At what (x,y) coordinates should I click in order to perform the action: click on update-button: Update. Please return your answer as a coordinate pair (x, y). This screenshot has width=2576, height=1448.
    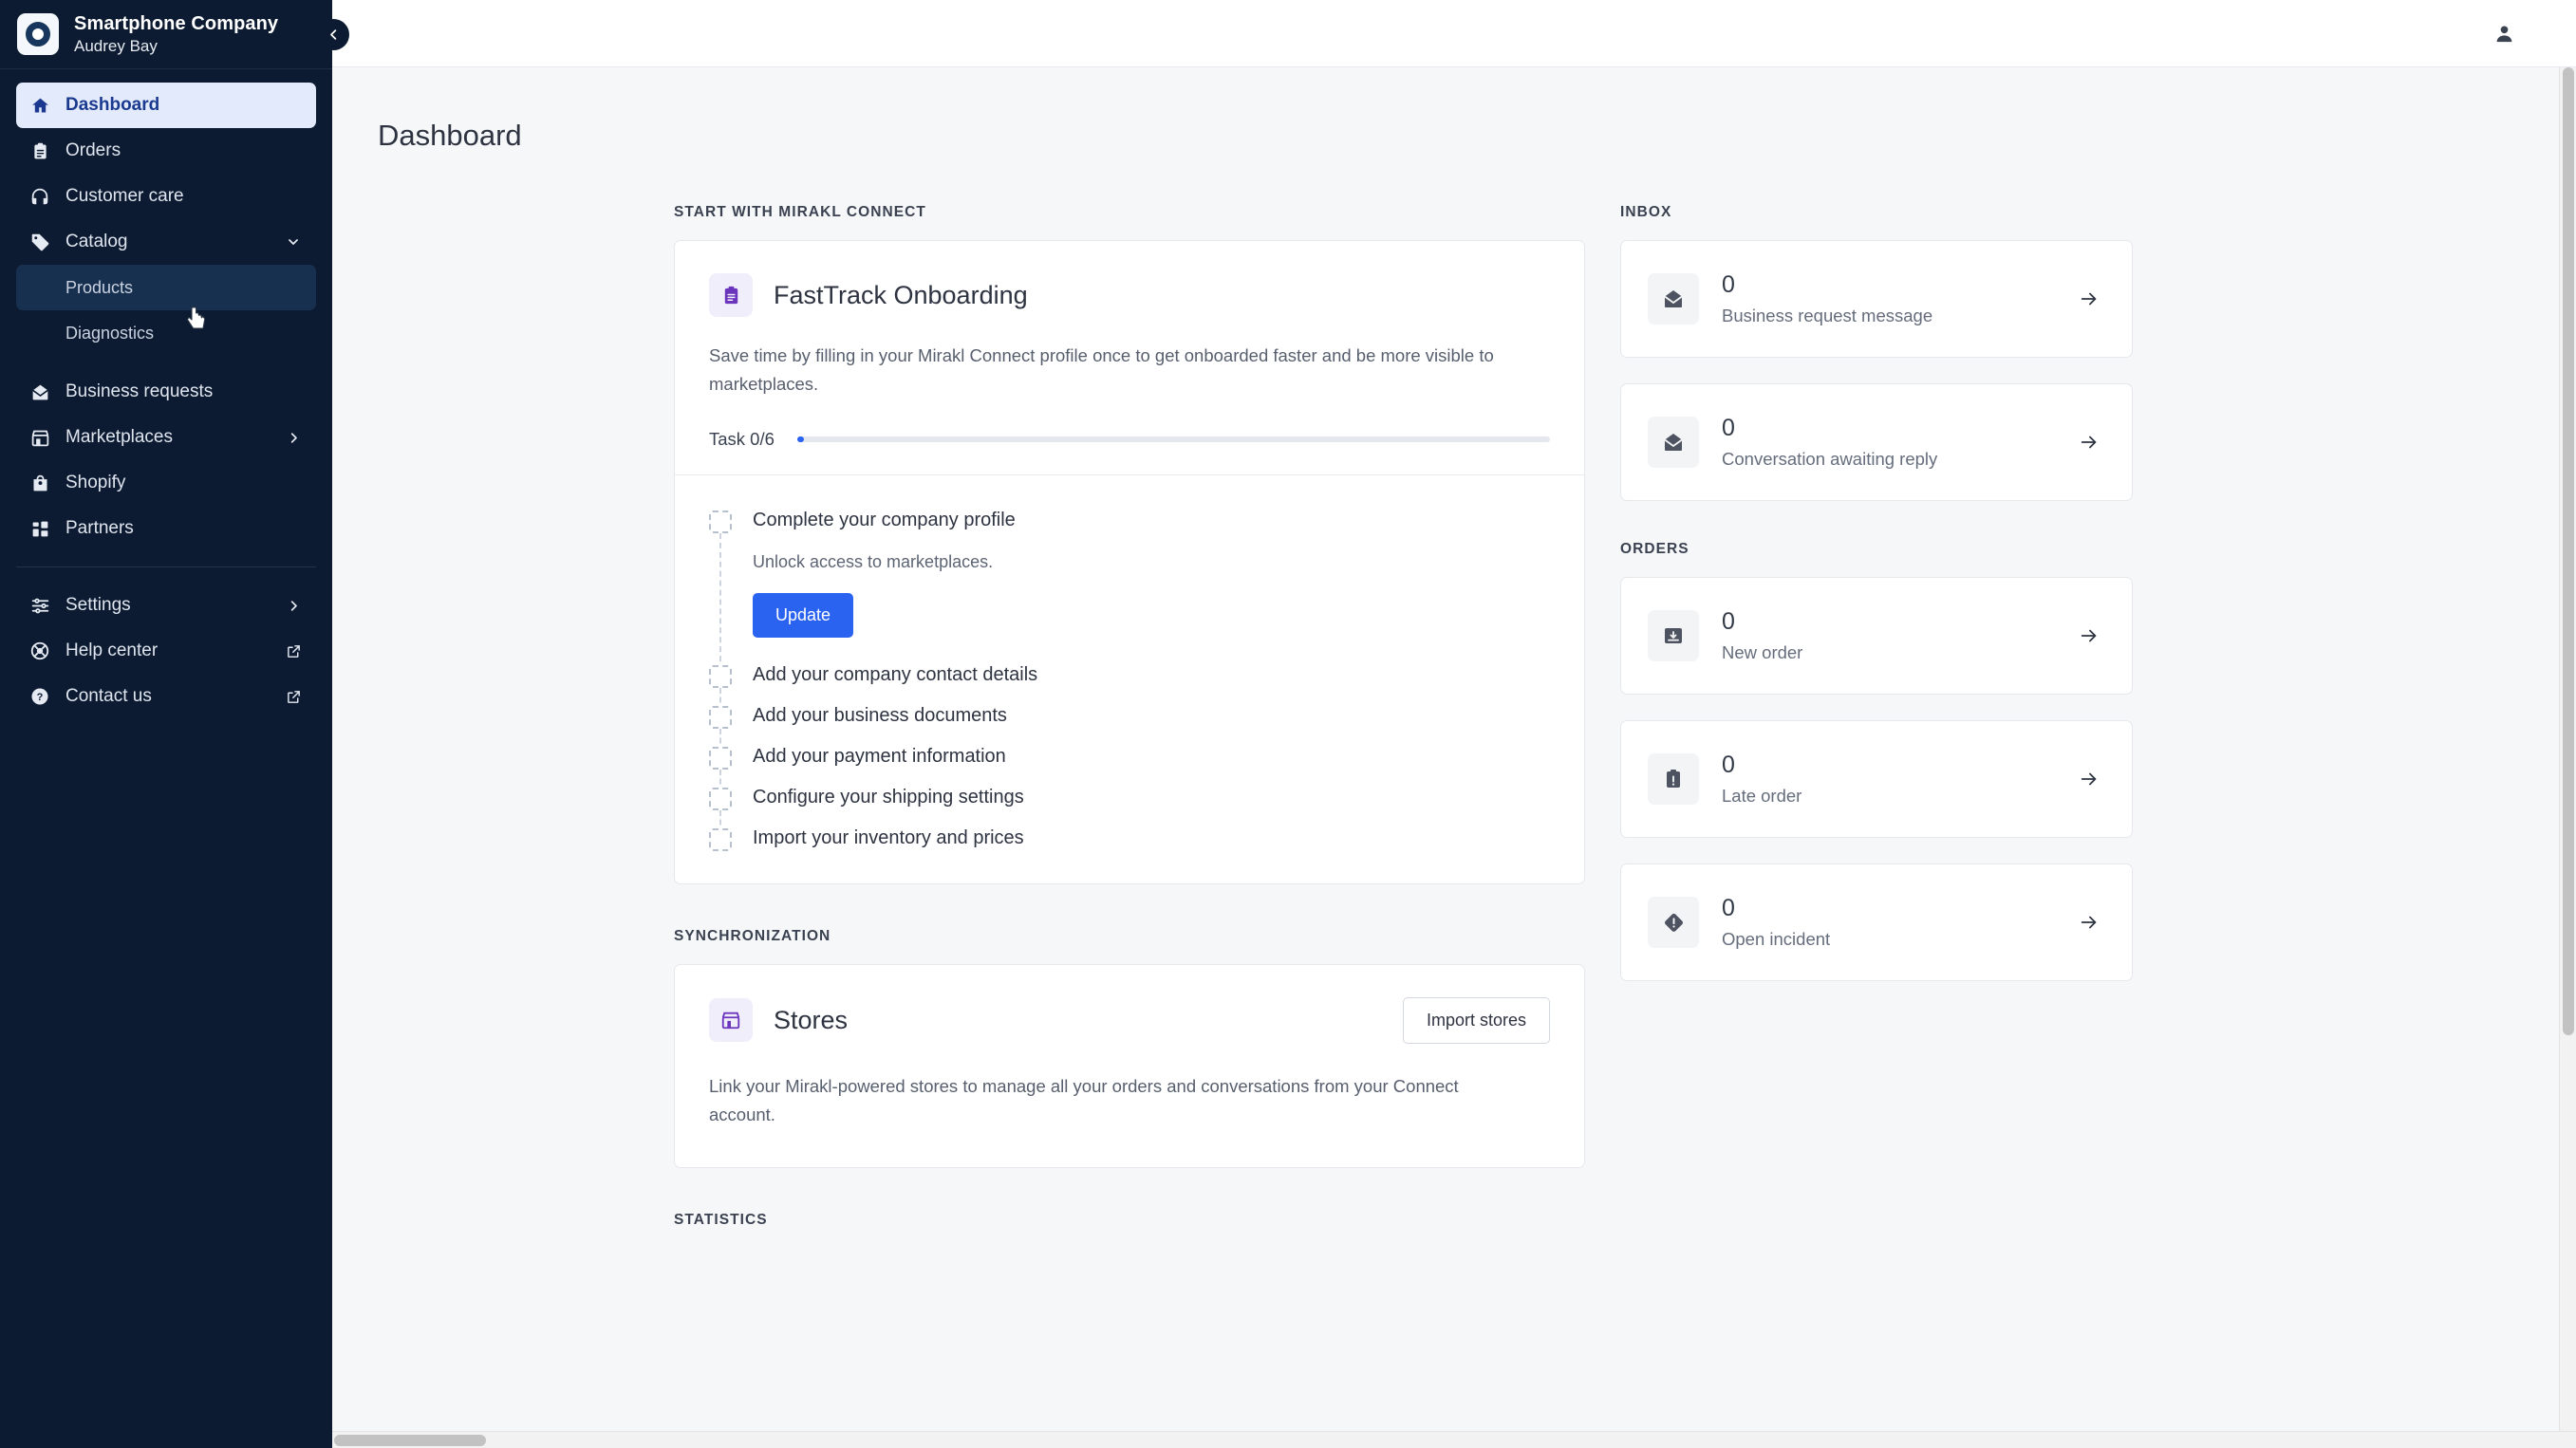
    Looking at the image, I should click on (803, 615).